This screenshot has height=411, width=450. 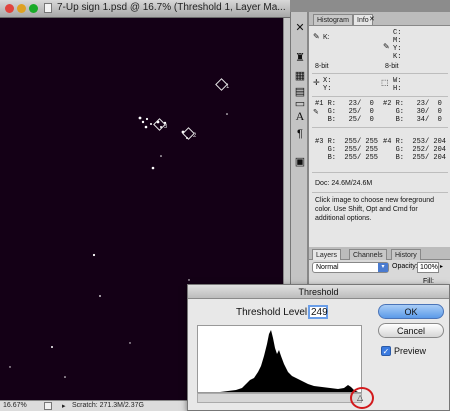 What do you see at coordinates (289, 361) in the screenshot?
I see `histogram-graph` at bounding box center [289, 361].